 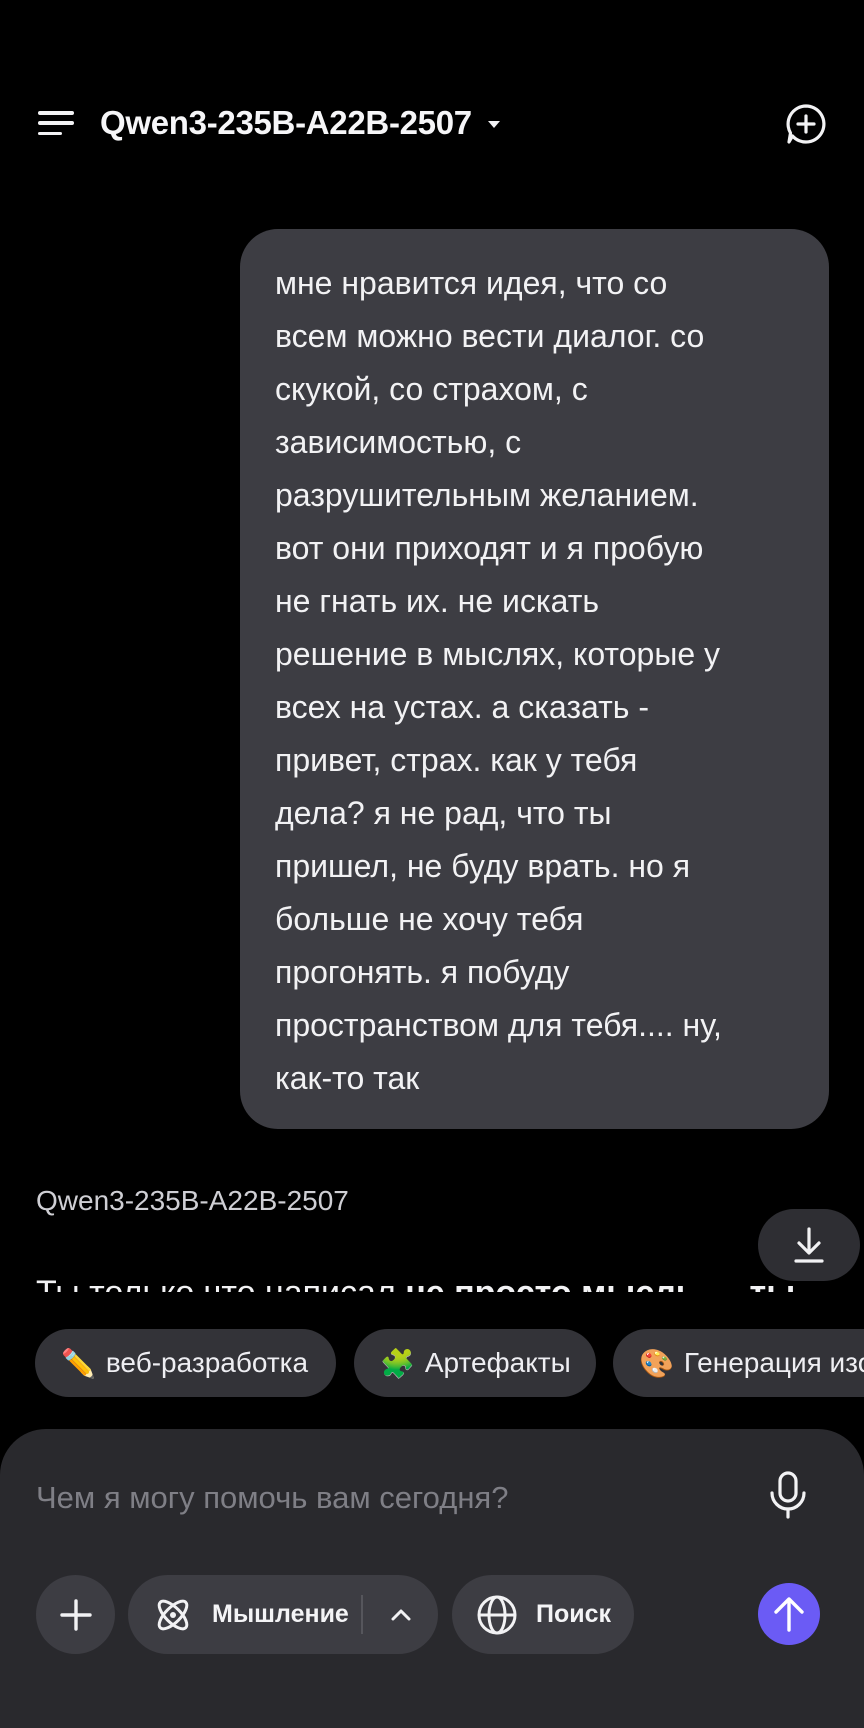 I want to click on thinking-toggle-group: Мышление, so click(x=283, y=1614).